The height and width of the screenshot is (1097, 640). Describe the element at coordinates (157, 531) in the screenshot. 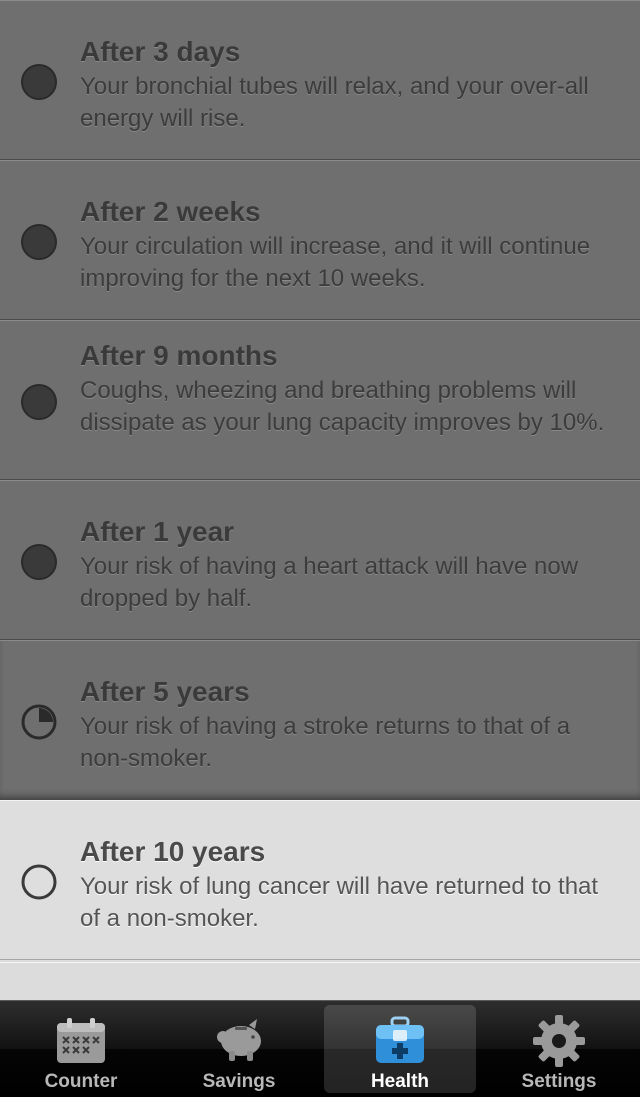

I see `milestone-title: After 1 year` at that location.